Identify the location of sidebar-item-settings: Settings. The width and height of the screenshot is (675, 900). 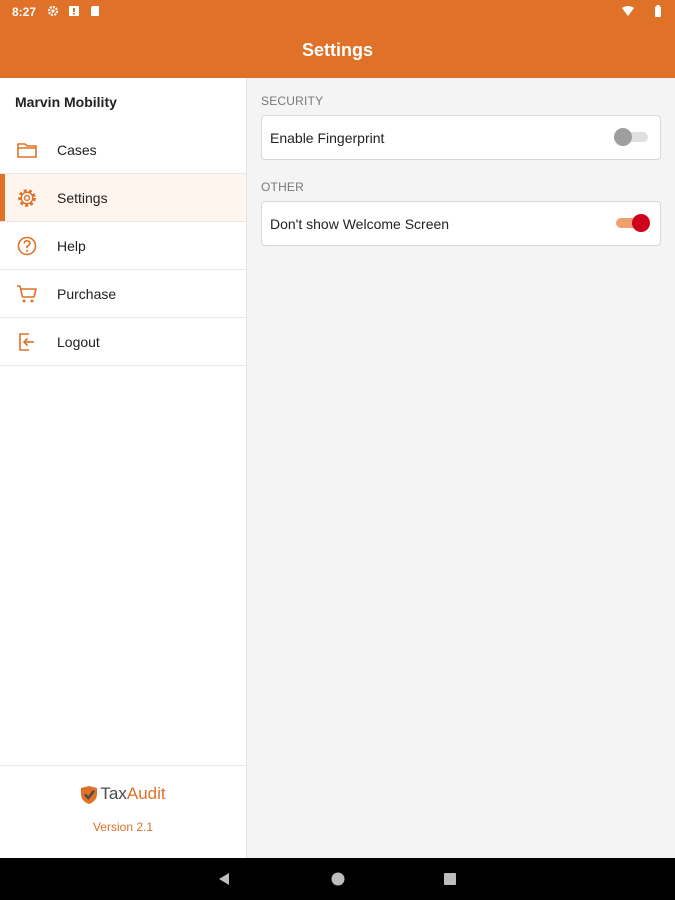
(123, 198).